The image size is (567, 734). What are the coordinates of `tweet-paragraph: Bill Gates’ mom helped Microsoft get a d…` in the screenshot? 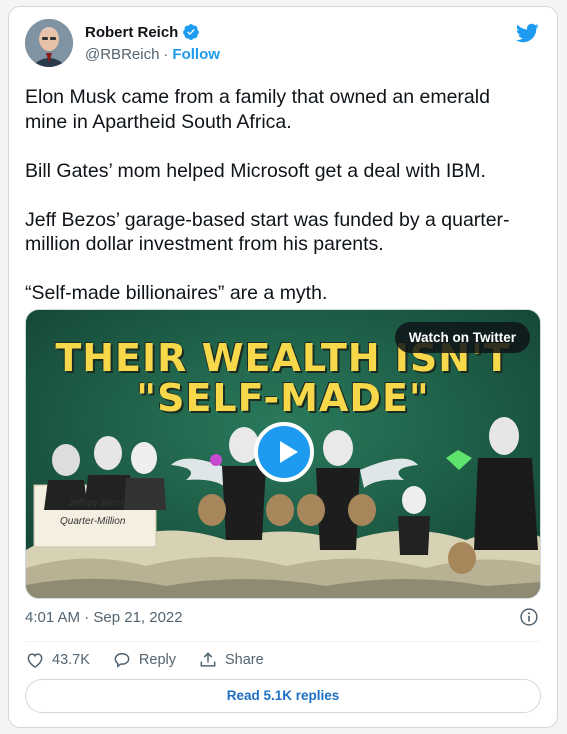 It's located at (255, 170).